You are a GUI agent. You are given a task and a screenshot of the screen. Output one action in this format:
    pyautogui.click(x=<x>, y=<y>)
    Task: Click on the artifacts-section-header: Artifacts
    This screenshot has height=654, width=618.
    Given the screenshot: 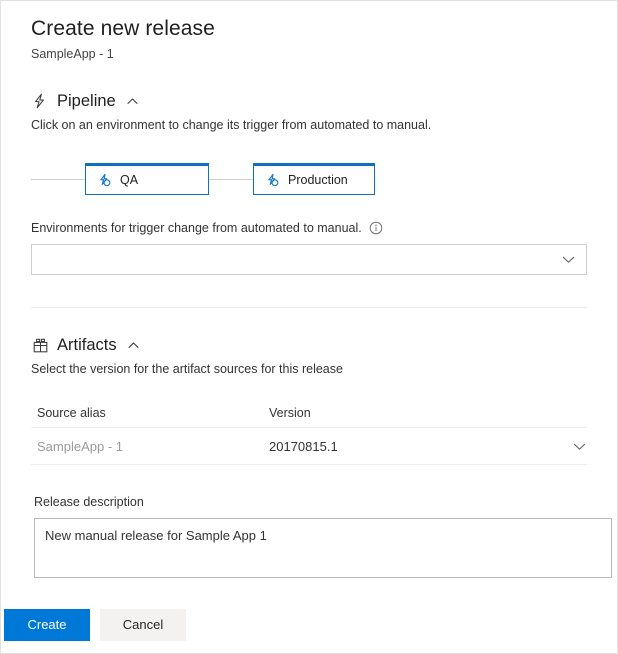 What is the action you would take?
    pyautogui.click(x=309, y=345)
    